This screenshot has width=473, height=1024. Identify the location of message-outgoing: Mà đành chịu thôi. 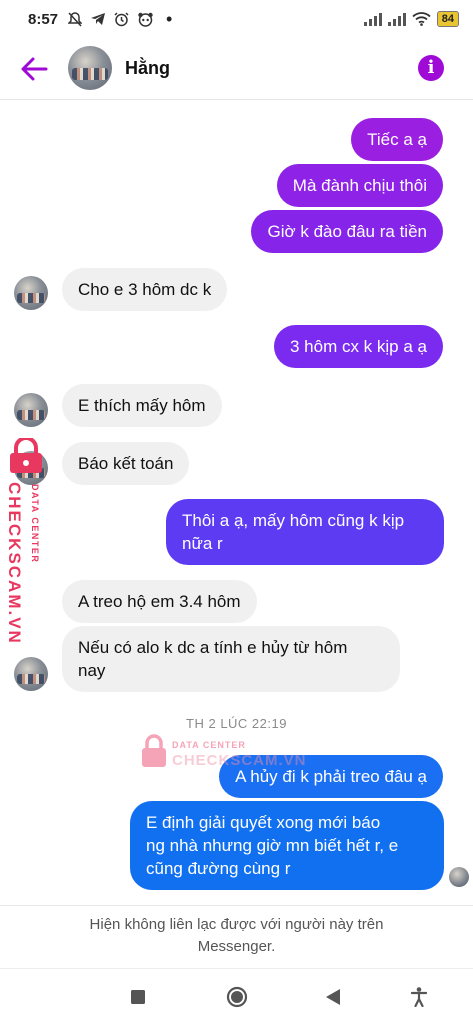
(359, 185).